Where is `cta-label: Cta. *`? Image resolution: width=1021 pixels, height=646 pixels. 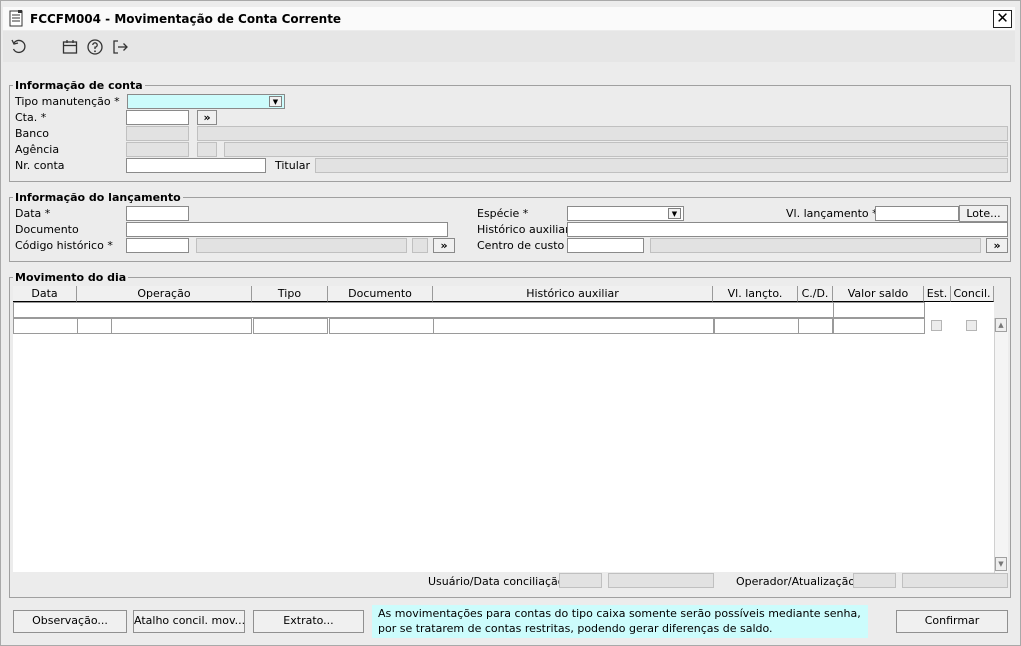
cta-label: Cta. * is located at coordinates (31, 117).